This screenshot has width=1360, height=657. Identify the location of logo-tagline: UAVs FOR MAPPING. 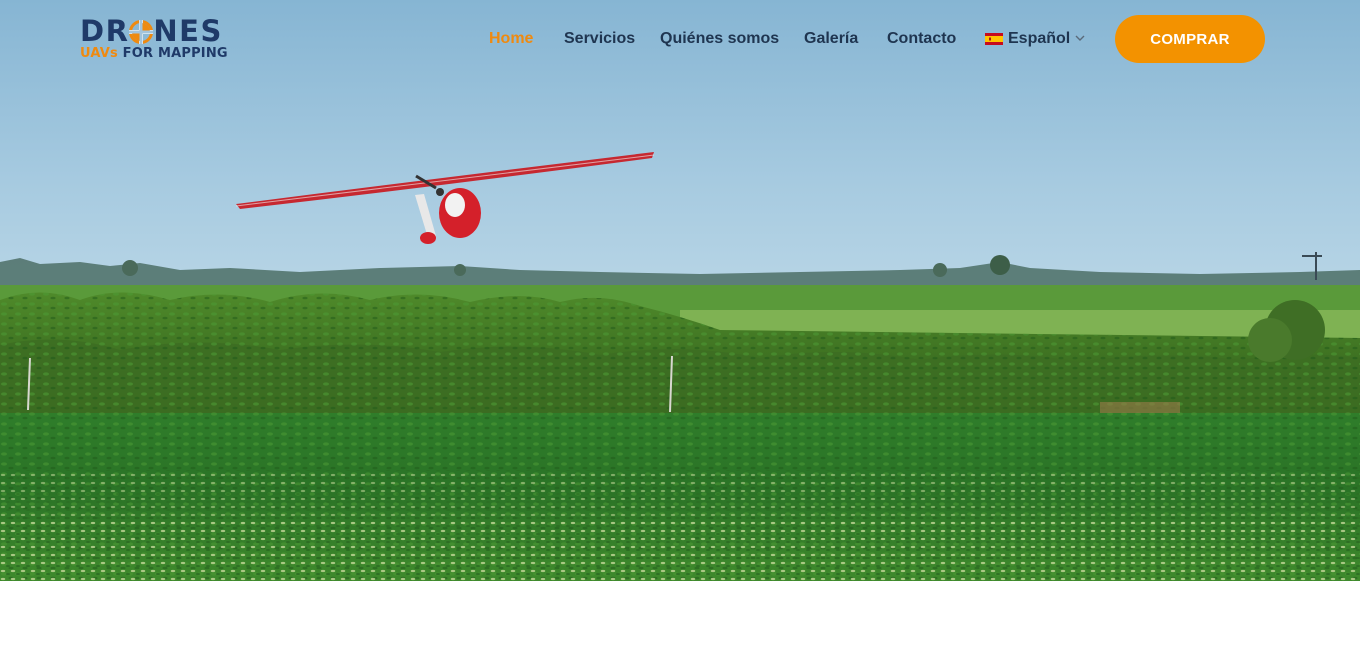
(154, 53).